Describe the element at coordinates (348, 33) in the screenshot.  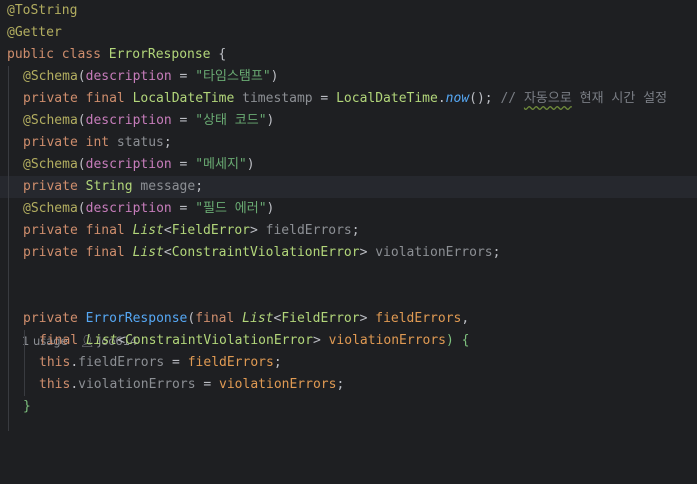
I see `code-line-2: @Getter` at that location.